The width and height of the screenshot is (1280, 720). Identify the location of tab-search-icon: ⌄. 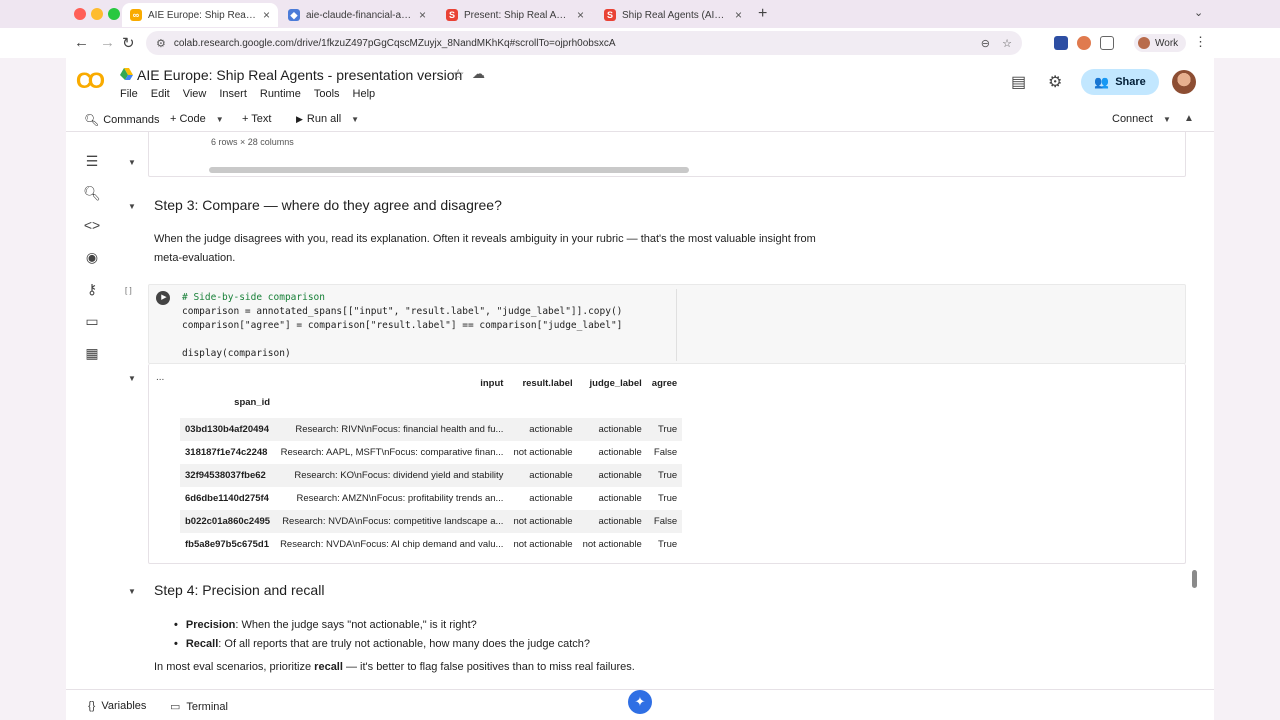
(1198, 12).